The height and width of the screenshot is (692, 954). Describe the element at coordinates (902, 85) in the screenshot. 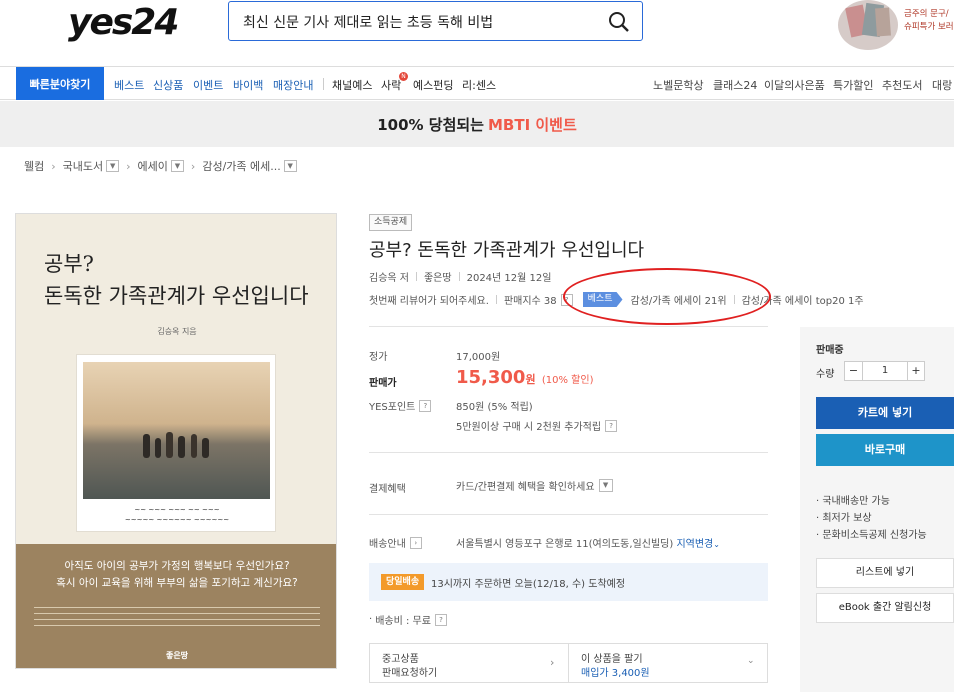

I see `nav-recommended: 추천도서` at that location.